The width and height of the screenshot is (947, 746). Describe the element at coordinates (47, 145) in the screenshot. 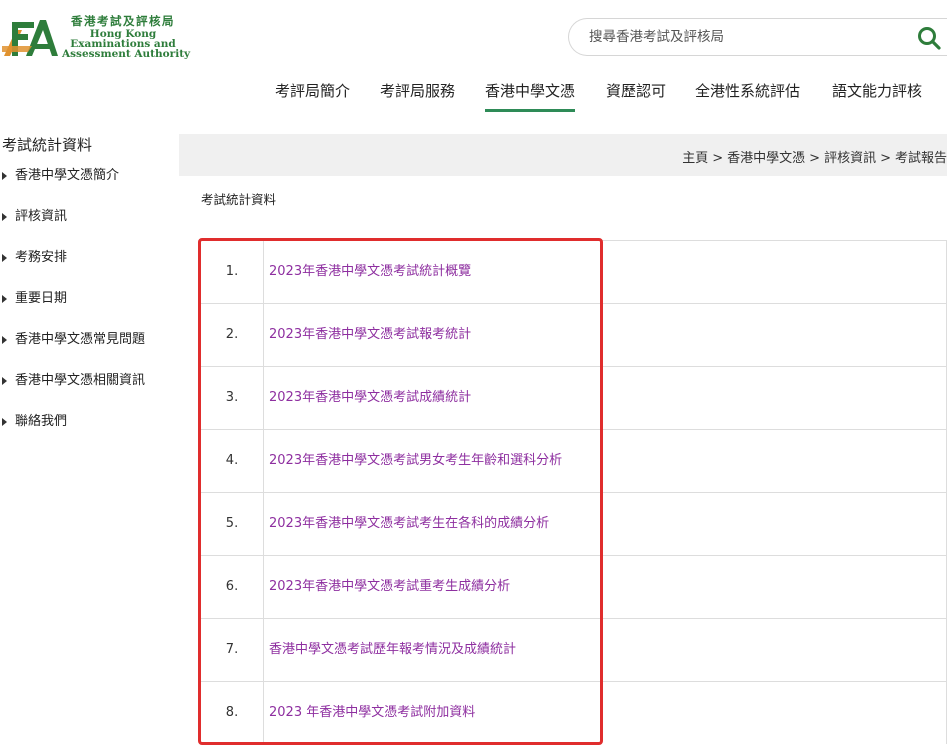

I see `sidebar-title: 考試統計資料` at that location.